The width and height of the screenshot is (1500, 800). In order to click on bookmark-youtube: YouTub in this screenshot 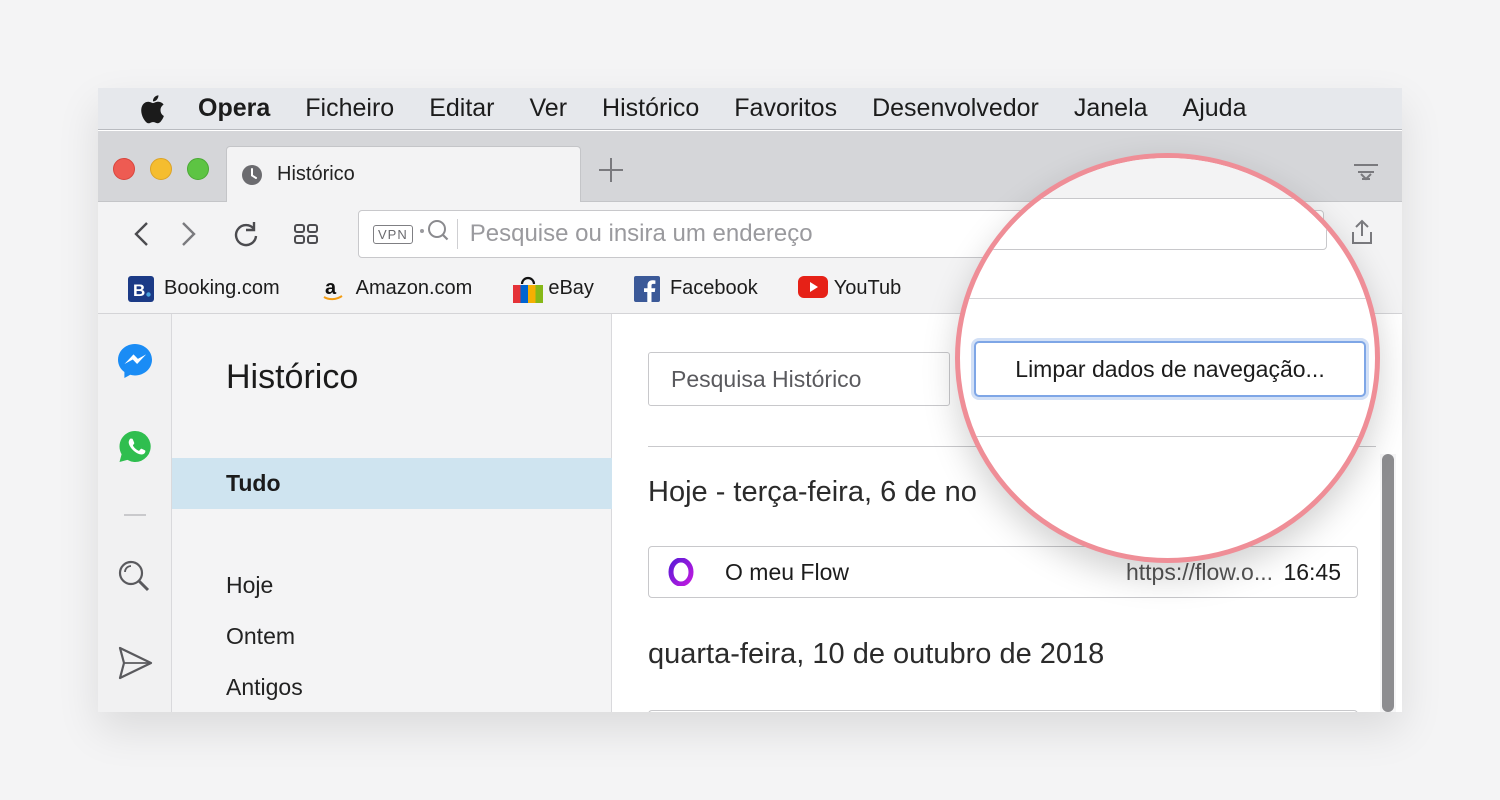, I will do `click(849, 288)`.